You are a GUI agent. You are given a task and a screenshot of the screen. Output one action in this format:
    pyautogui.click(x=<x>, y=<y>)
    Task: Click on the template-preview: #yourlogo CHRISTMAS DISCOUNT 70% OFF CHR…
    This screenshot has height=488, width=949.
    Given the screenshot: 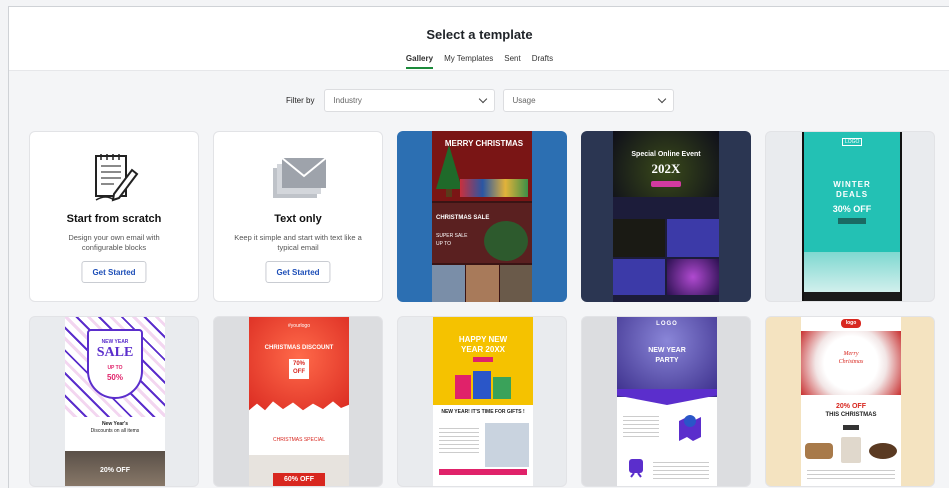 What is the action you would take?
    pyautogui.click(x=299, y=401)
    